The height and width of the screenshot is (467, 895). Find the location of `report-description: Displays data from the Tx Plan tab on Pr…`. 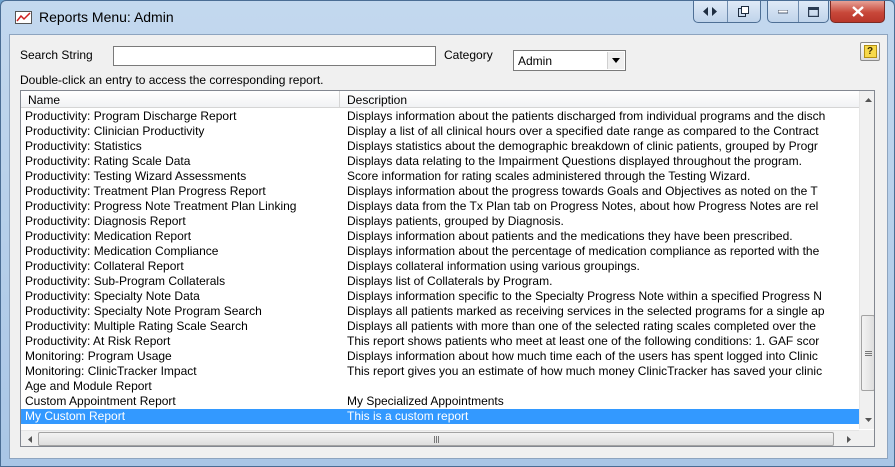

report-description: Displays data from the Tx Plan tab on Pr… is located at coordinates (583, 206).